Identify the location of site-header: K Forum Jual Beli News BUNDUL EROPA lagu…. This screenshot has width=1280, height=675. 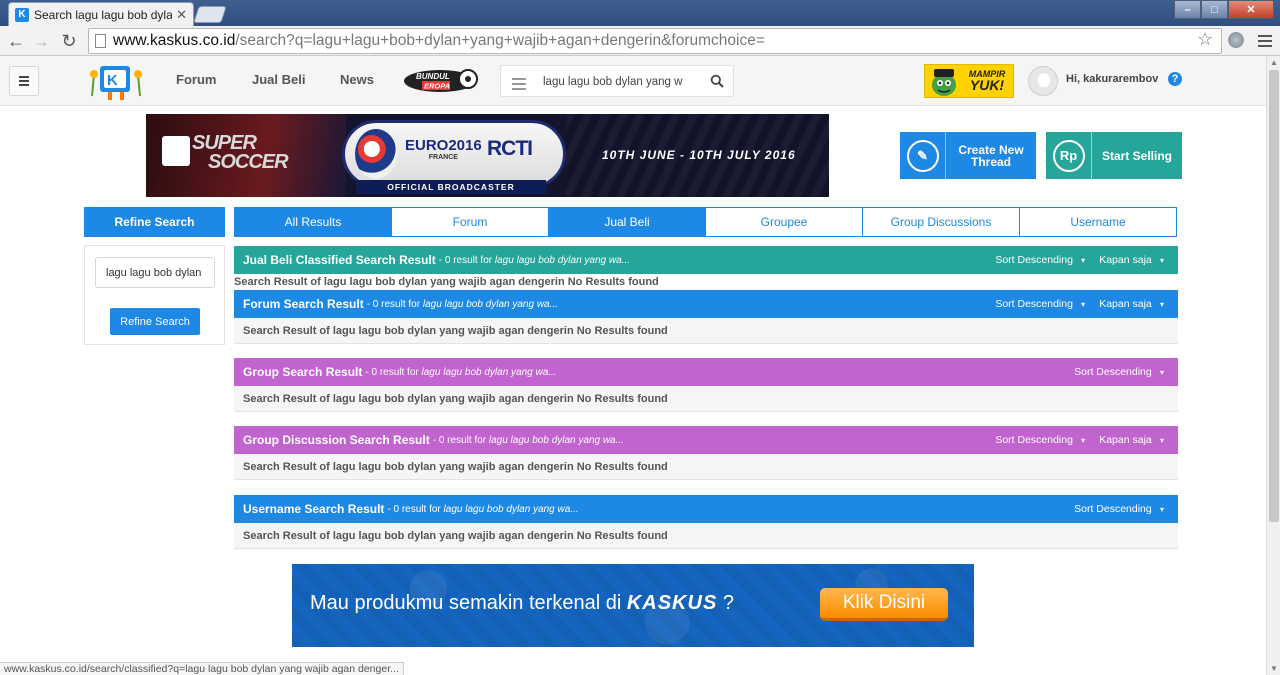
(633, 81).